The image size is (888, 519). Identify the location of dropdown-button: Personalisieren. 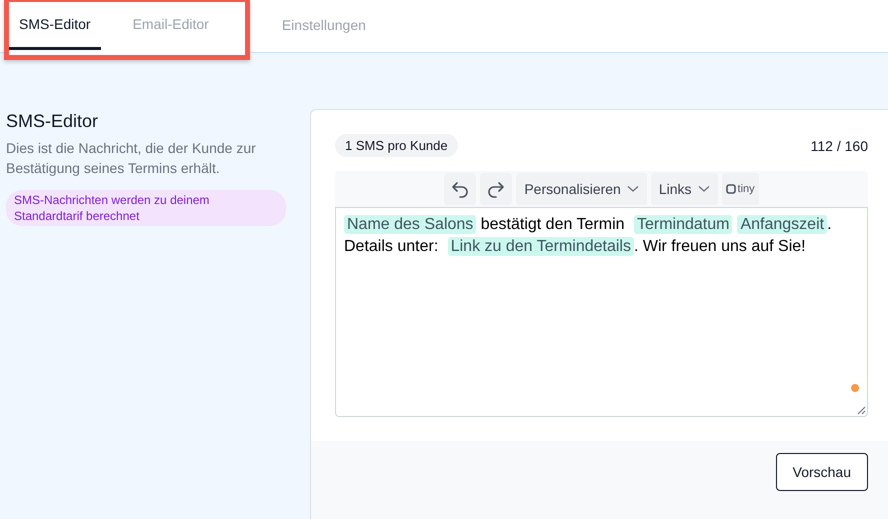
(581, 189).